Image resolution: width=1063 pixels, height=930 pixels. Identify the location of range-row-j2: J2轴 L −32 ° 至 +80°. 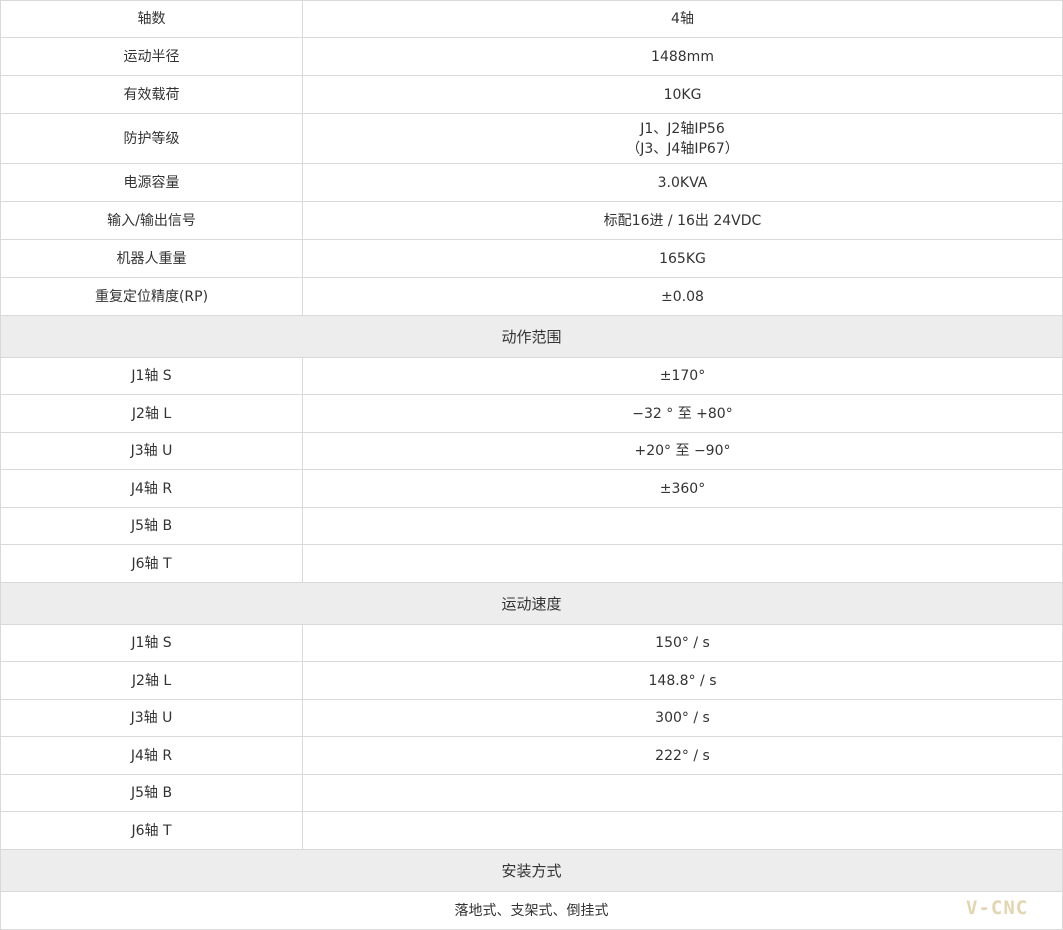
(531, 414).